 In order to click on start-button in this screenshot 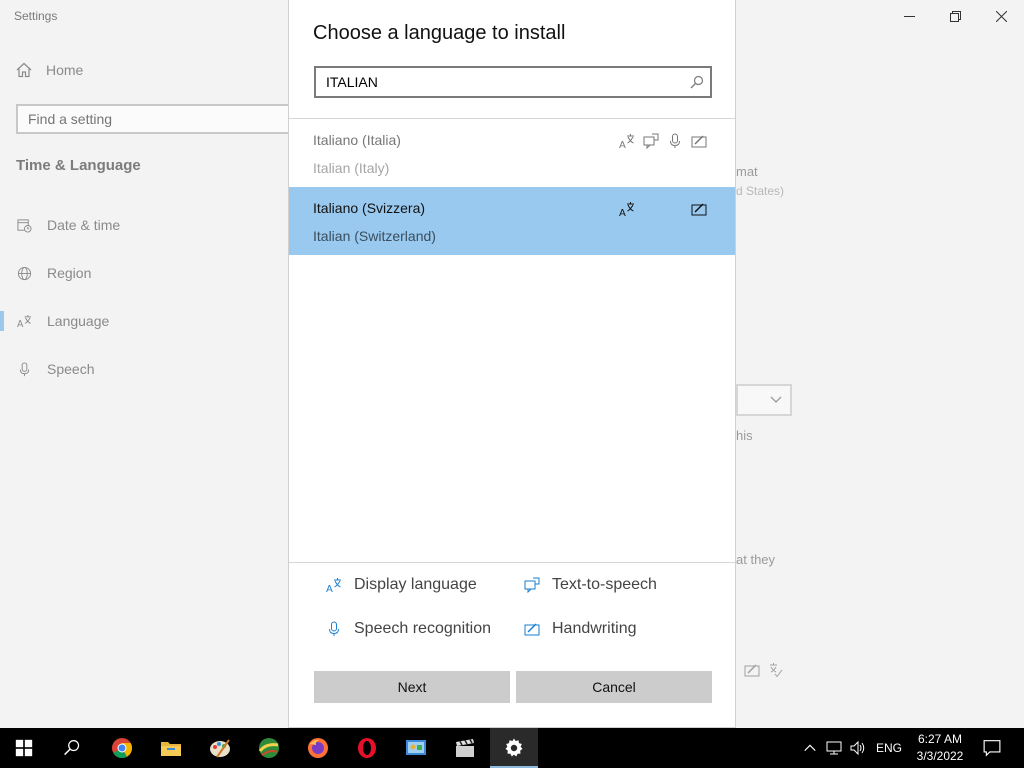, I will do `click(24, 748)`.